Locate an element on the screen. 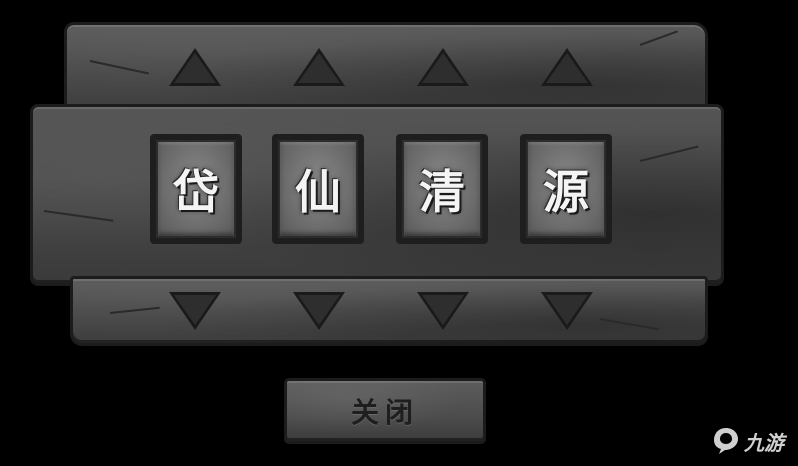  tile-character: 岱 is located at coordinates (196, 192).